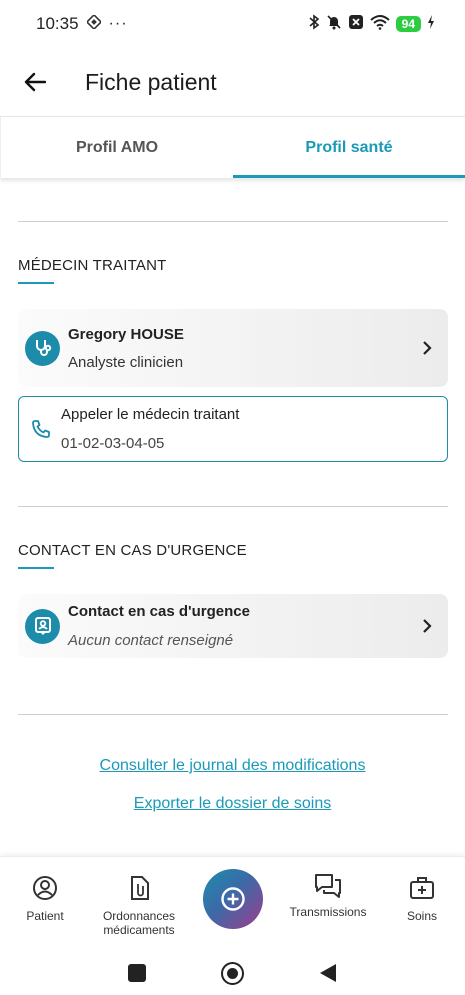 This screenshot has width=465, height=995. What do you see at coordinates (45, 888) in the screenshot?
I see `patient-icon` at bounding box center [45, 888].